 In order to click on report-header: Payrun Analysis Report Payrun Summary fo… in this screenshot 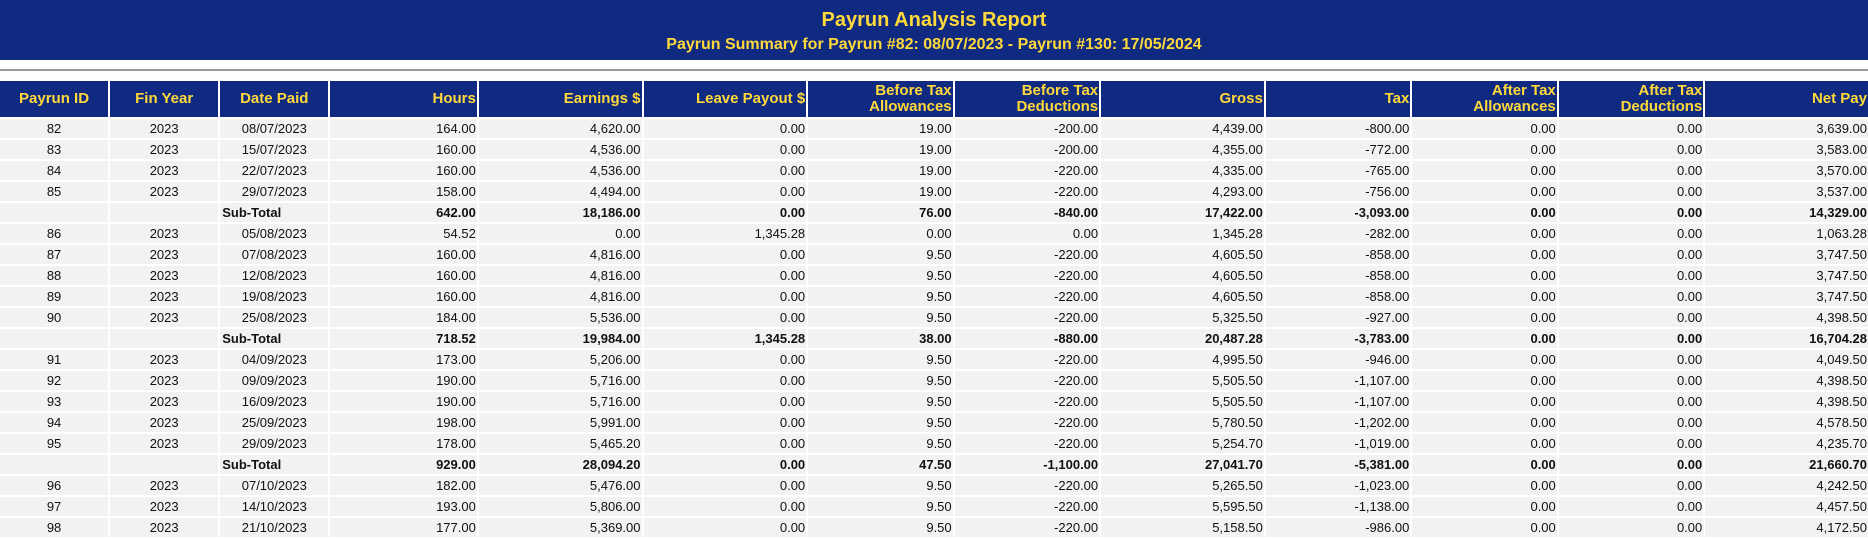, I will do `click(934, 30)`.